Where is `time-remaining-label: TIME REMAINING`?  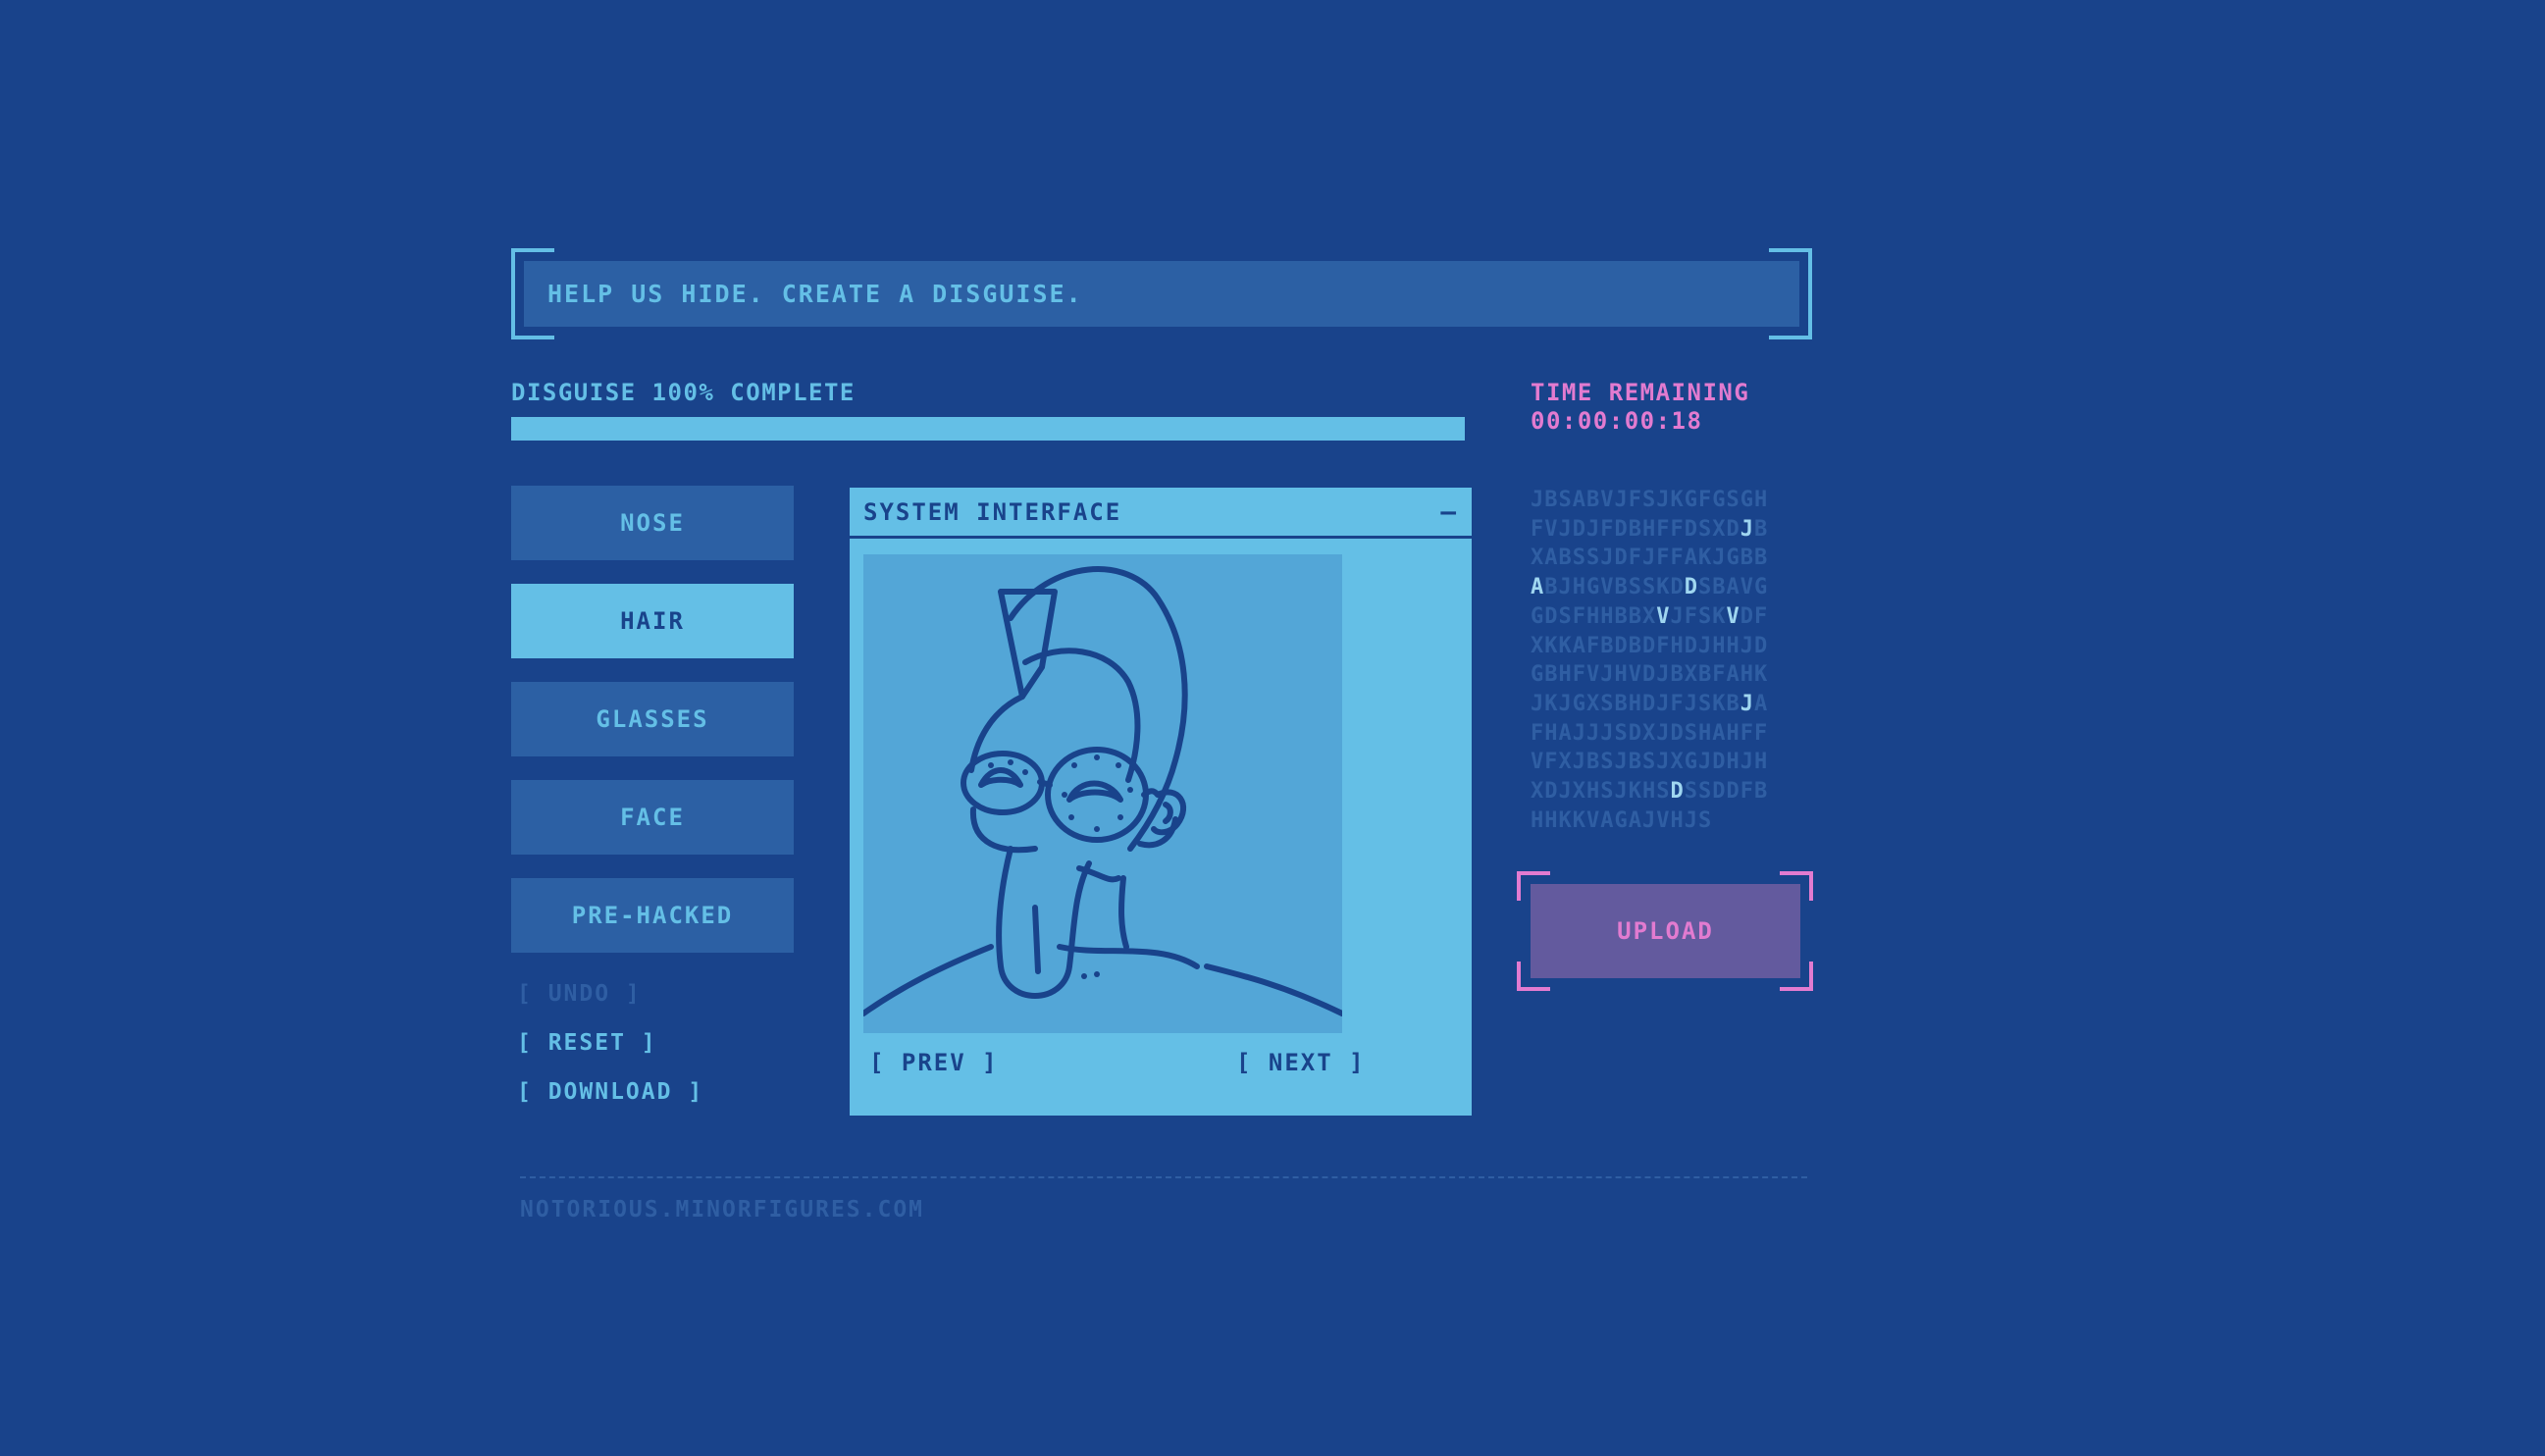
time-remaining-label: TIME REMAINING is located at coordinates (1640, 392).